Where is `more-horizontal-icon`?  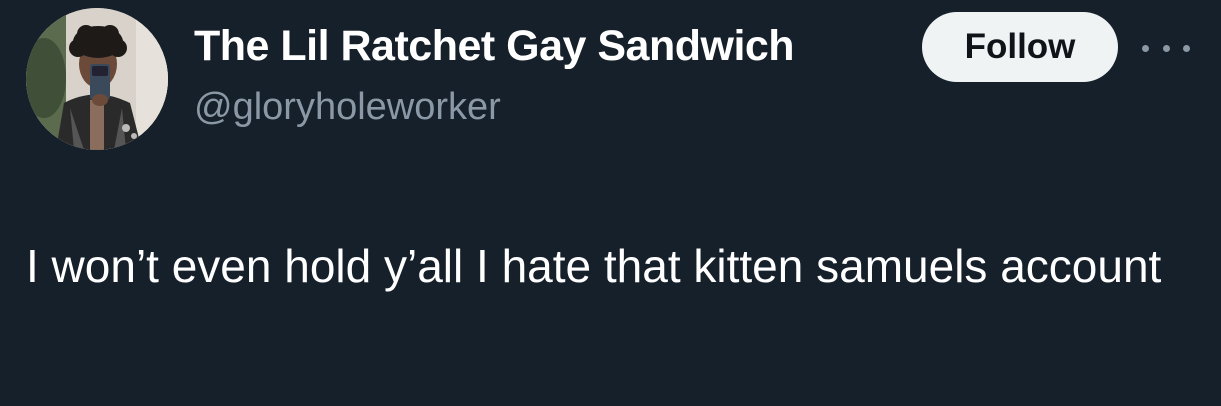 more-horizontal-icon is located at coordinates (1166, 48).